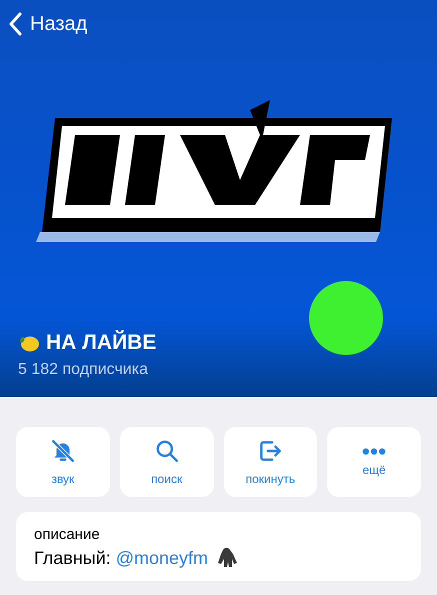  Describe the element at coordinates (101, 343) in the screenshot. I see `channel-title: НА ЛАЙВЕ` at that location.